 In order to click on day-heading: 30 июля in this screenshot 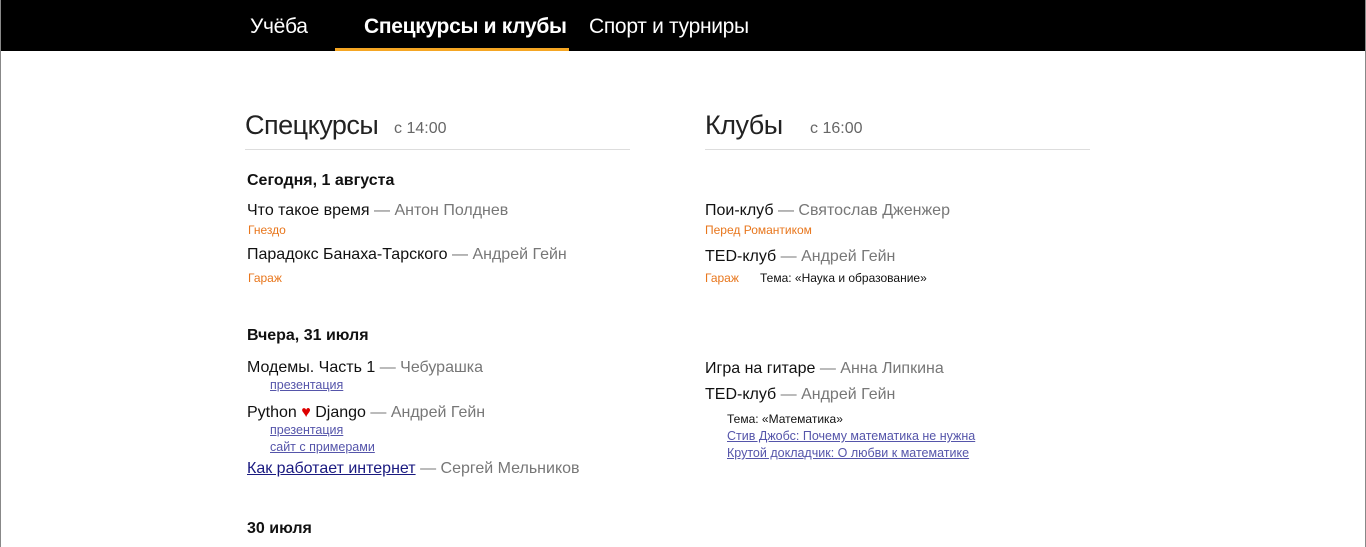, I will do `click(279, 528)`.